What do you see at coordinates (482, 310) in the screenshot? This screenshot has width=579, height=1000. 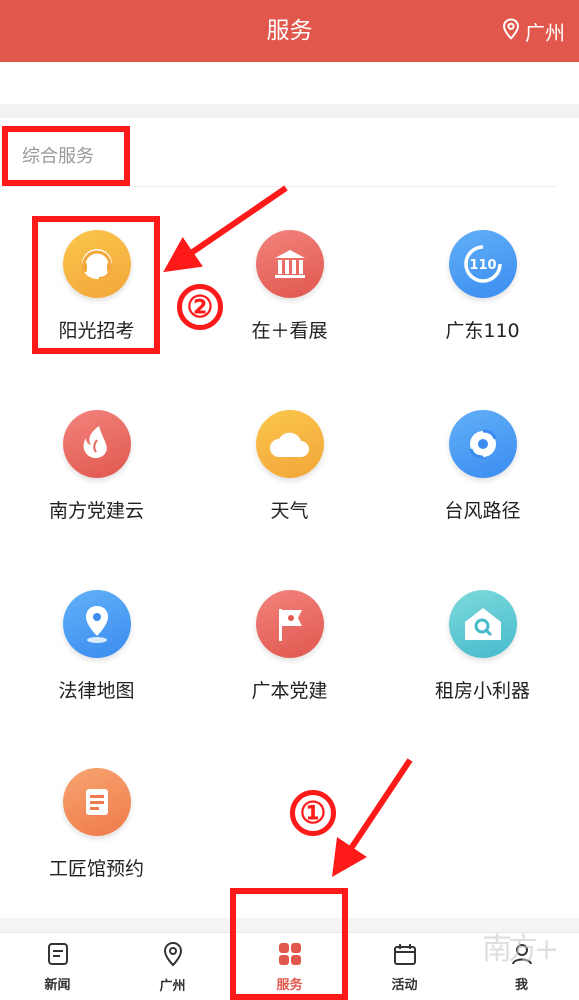 I see `service-guangdong-110: 110 广东110` at bounding box center [482, 310].